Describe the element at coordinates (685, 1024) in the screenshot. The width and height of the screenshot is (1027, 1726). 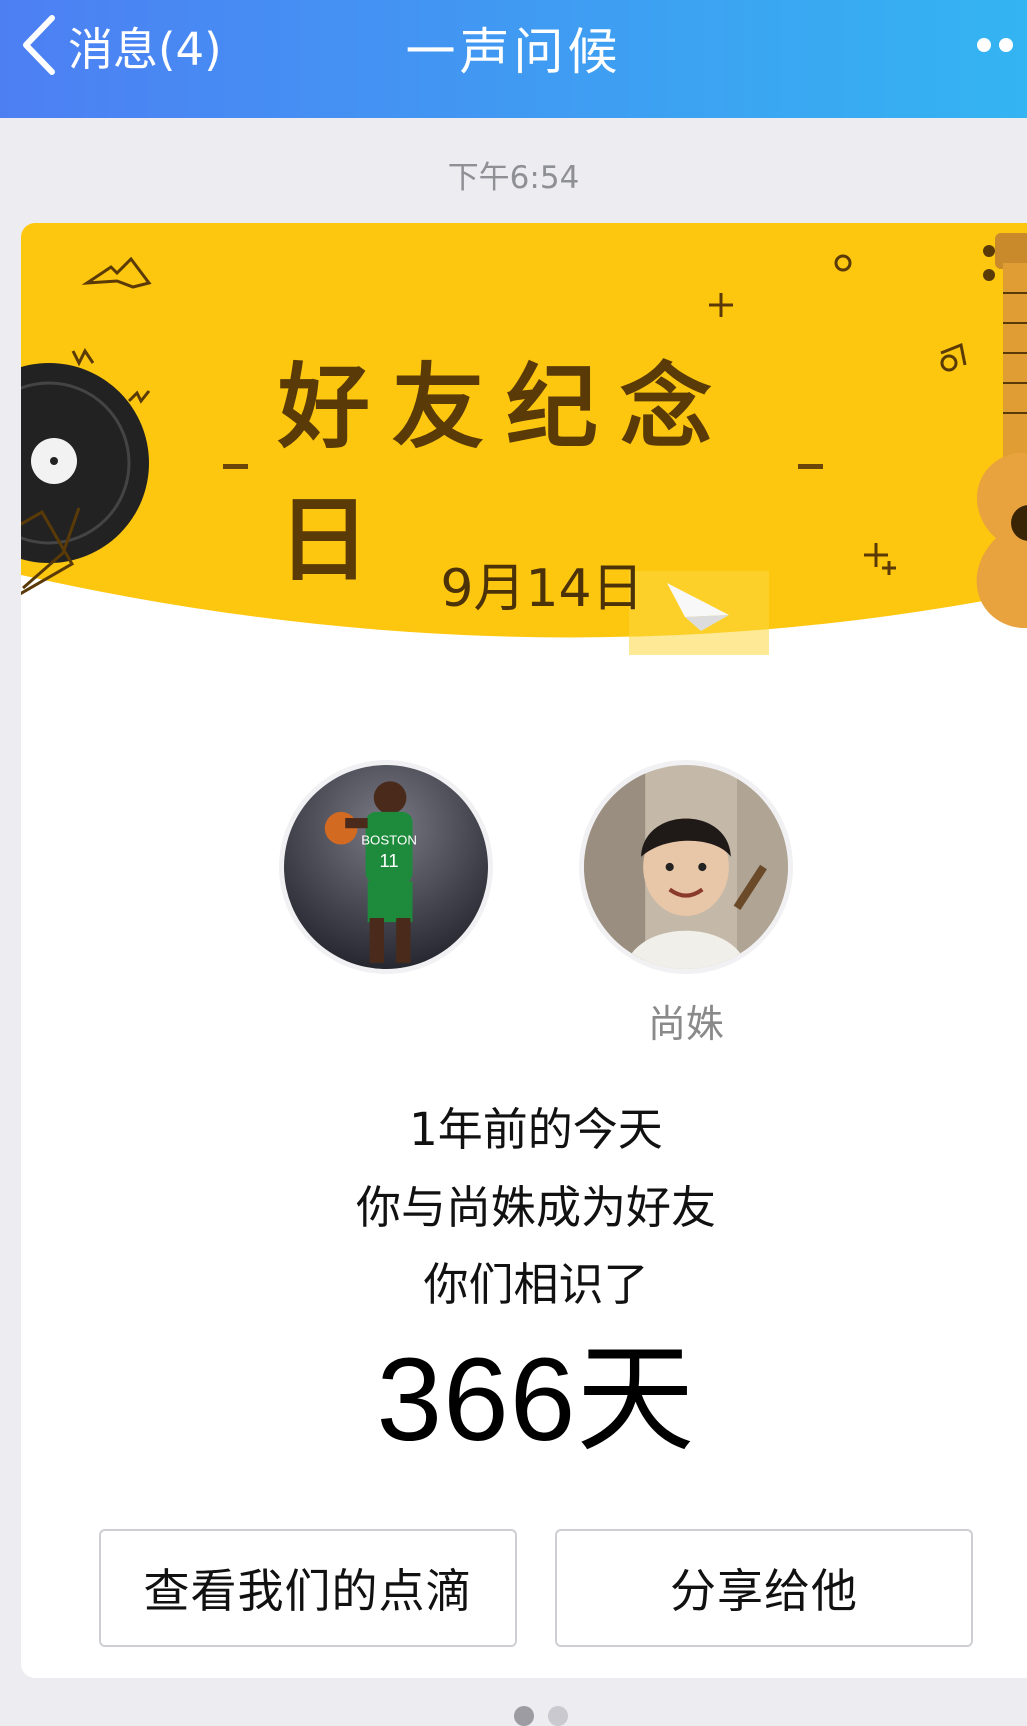
I see `friend-name: 尚姝` at that location.